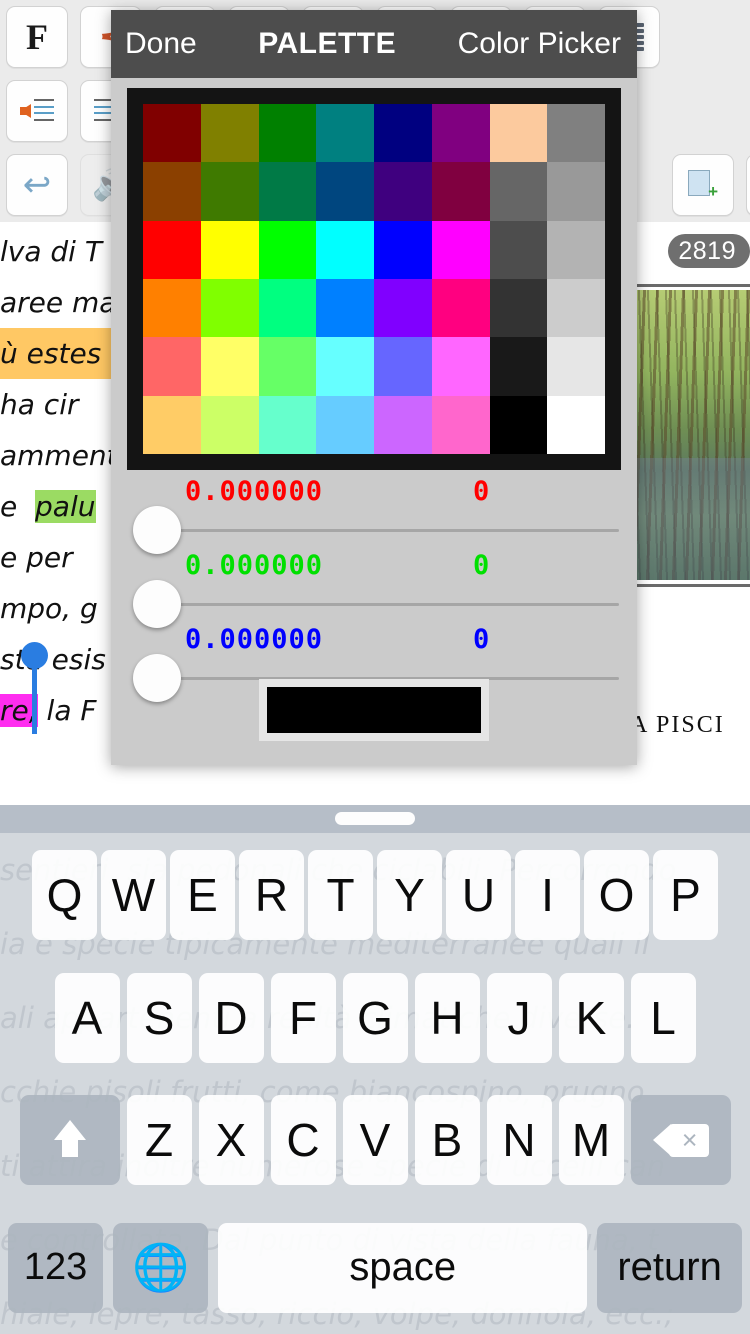  I want to click on modal-title-bar: Done PALETTE Color Picker, so click(374, 44).